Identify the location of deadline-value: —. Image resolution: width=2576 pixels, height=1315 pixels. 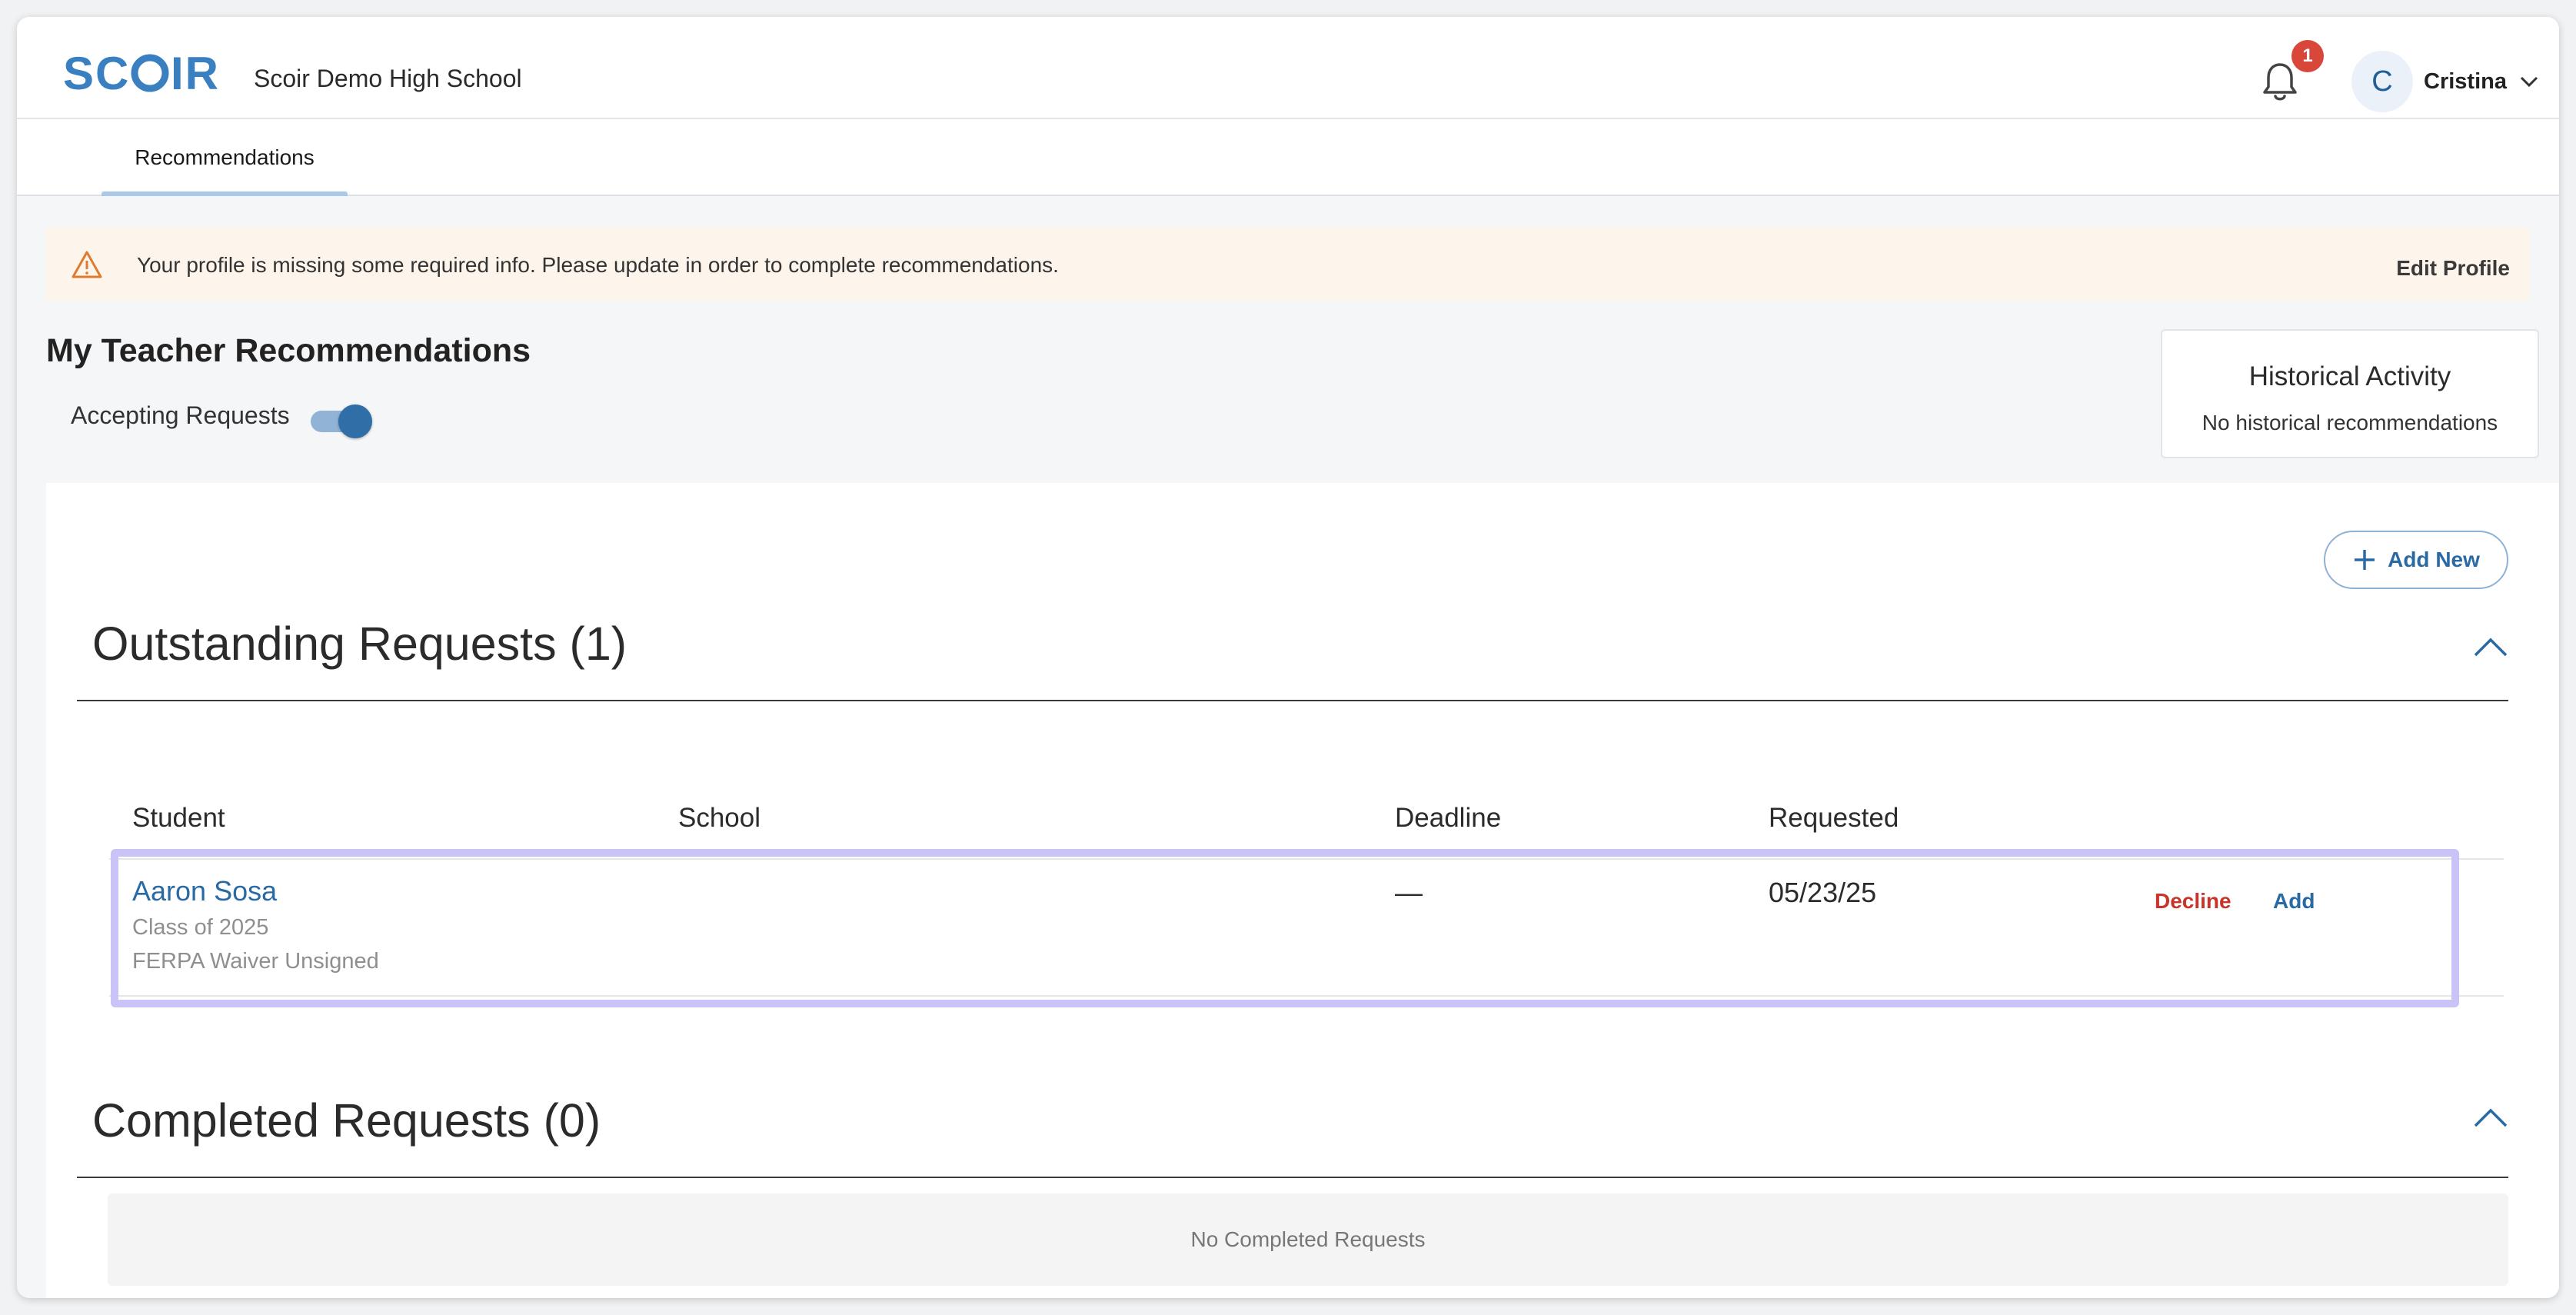
(1409, 892).